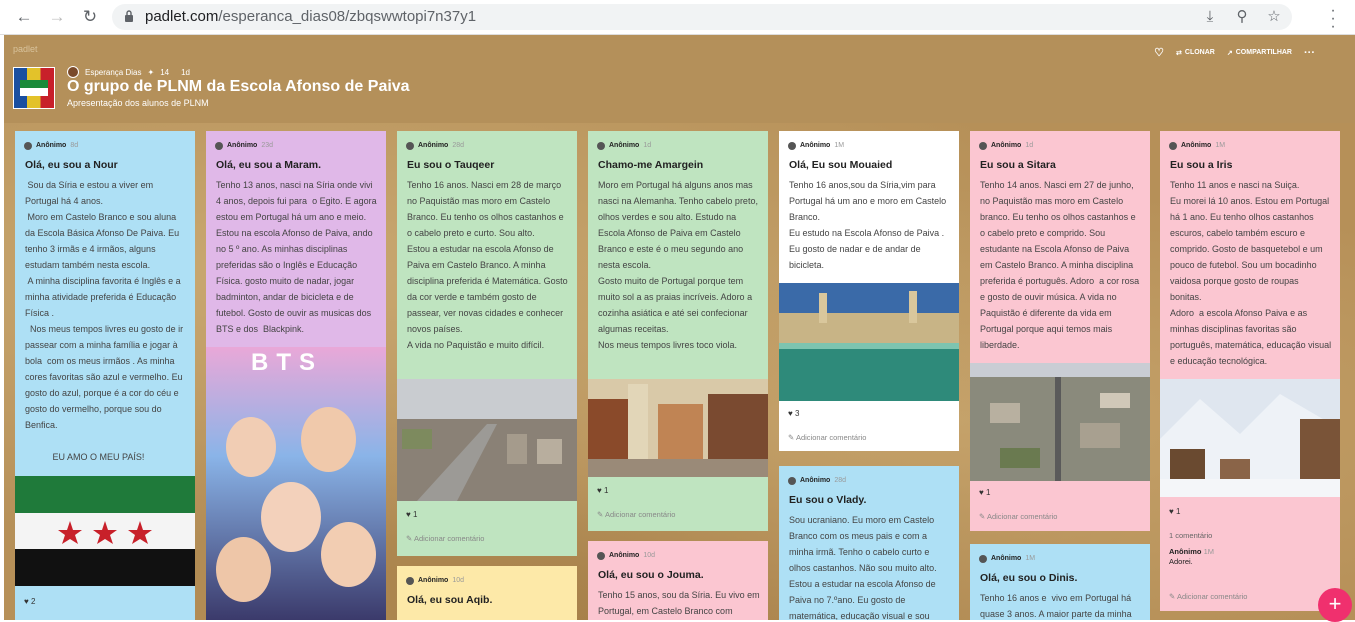 The width and height of the screenshot is (1355, 622). Describe the element at coordinates (296, 483) in the screenshot. I see `bts-image: BTS` at that location.